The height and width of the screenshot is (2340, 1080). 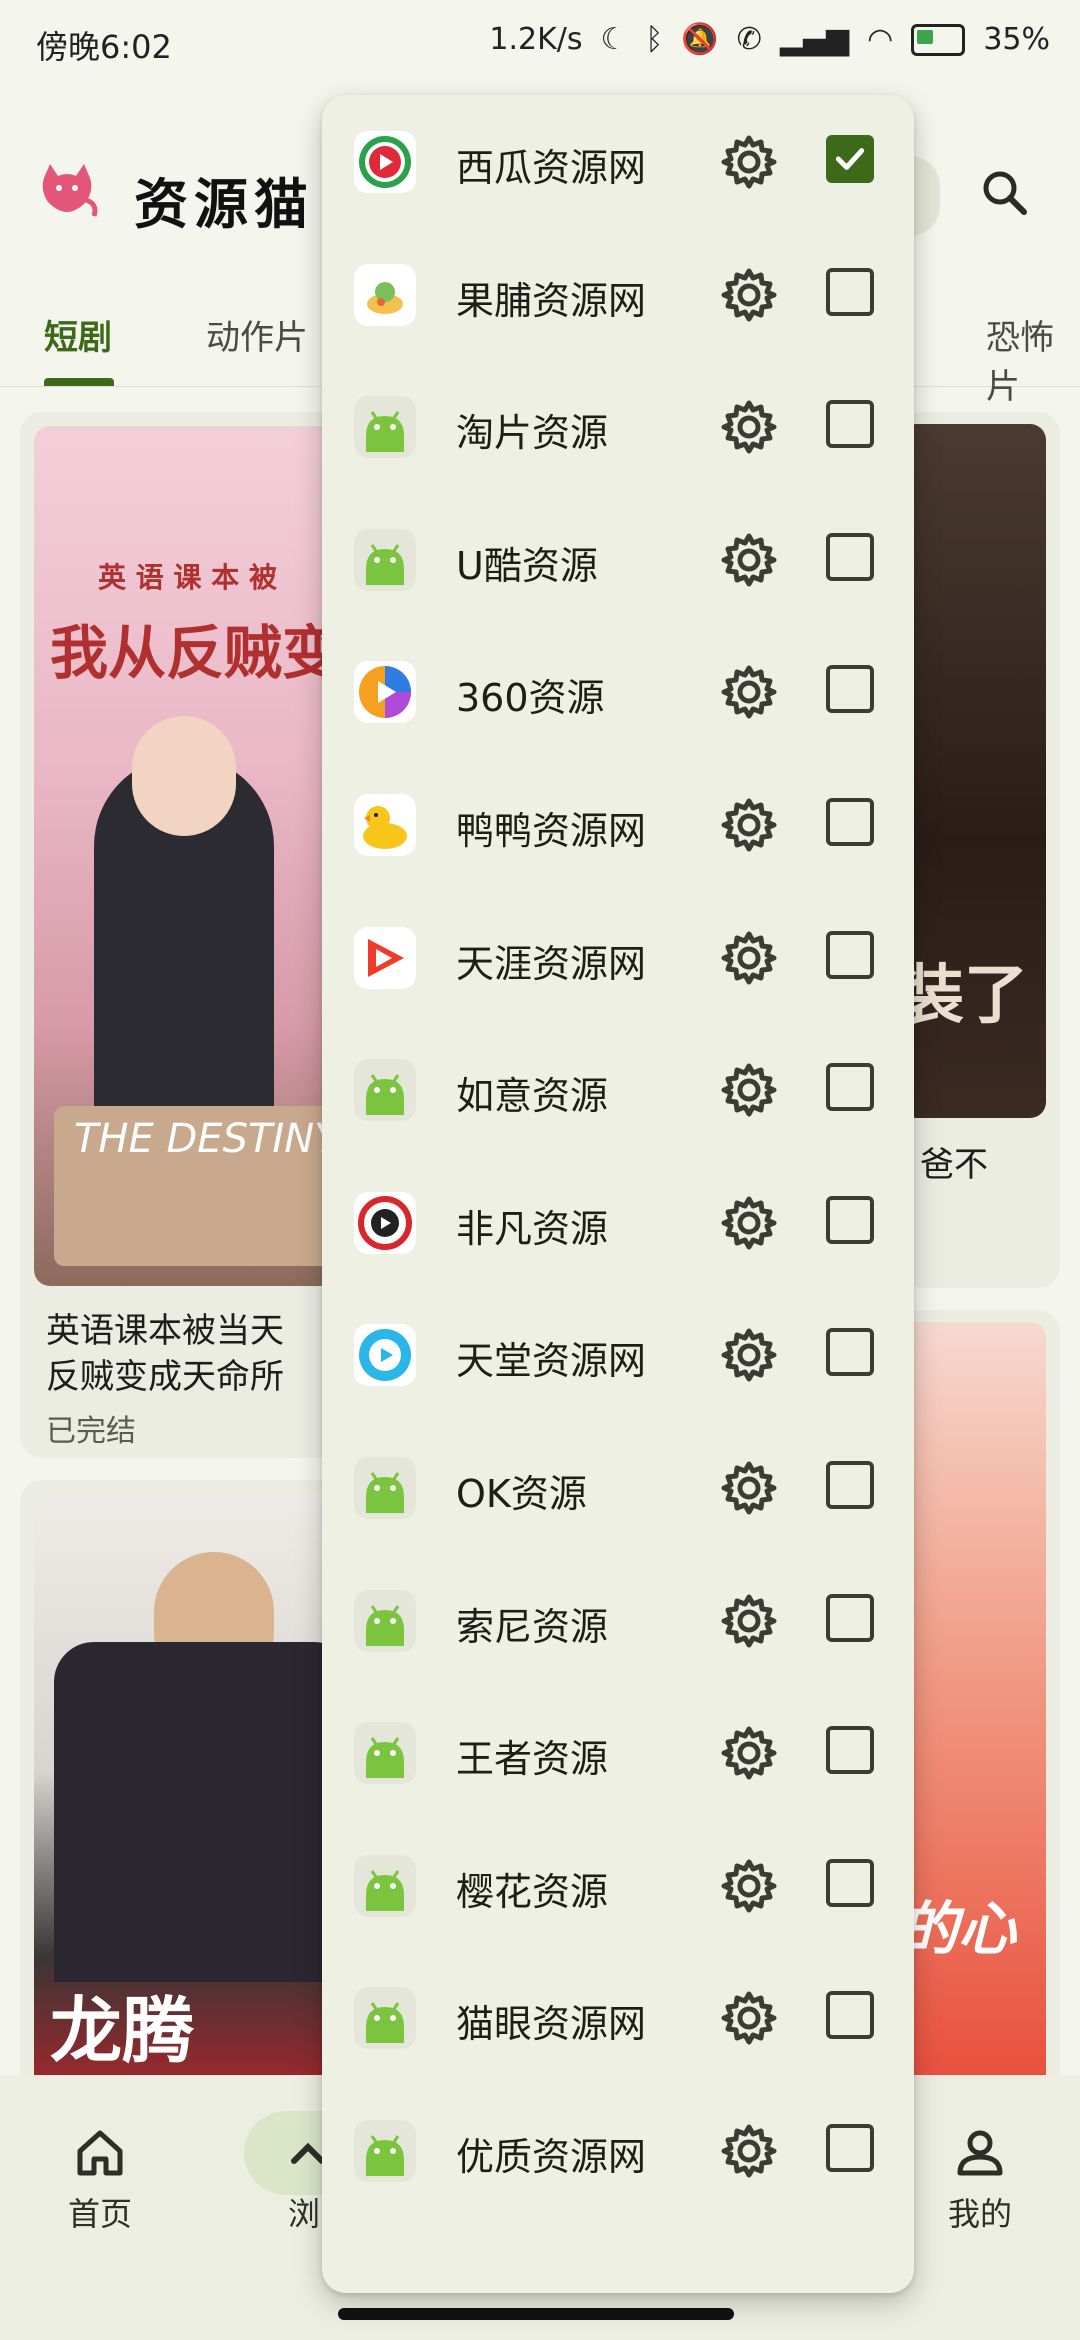 I want to click on source-item: 王者资源, so click(x=618, y=1752).